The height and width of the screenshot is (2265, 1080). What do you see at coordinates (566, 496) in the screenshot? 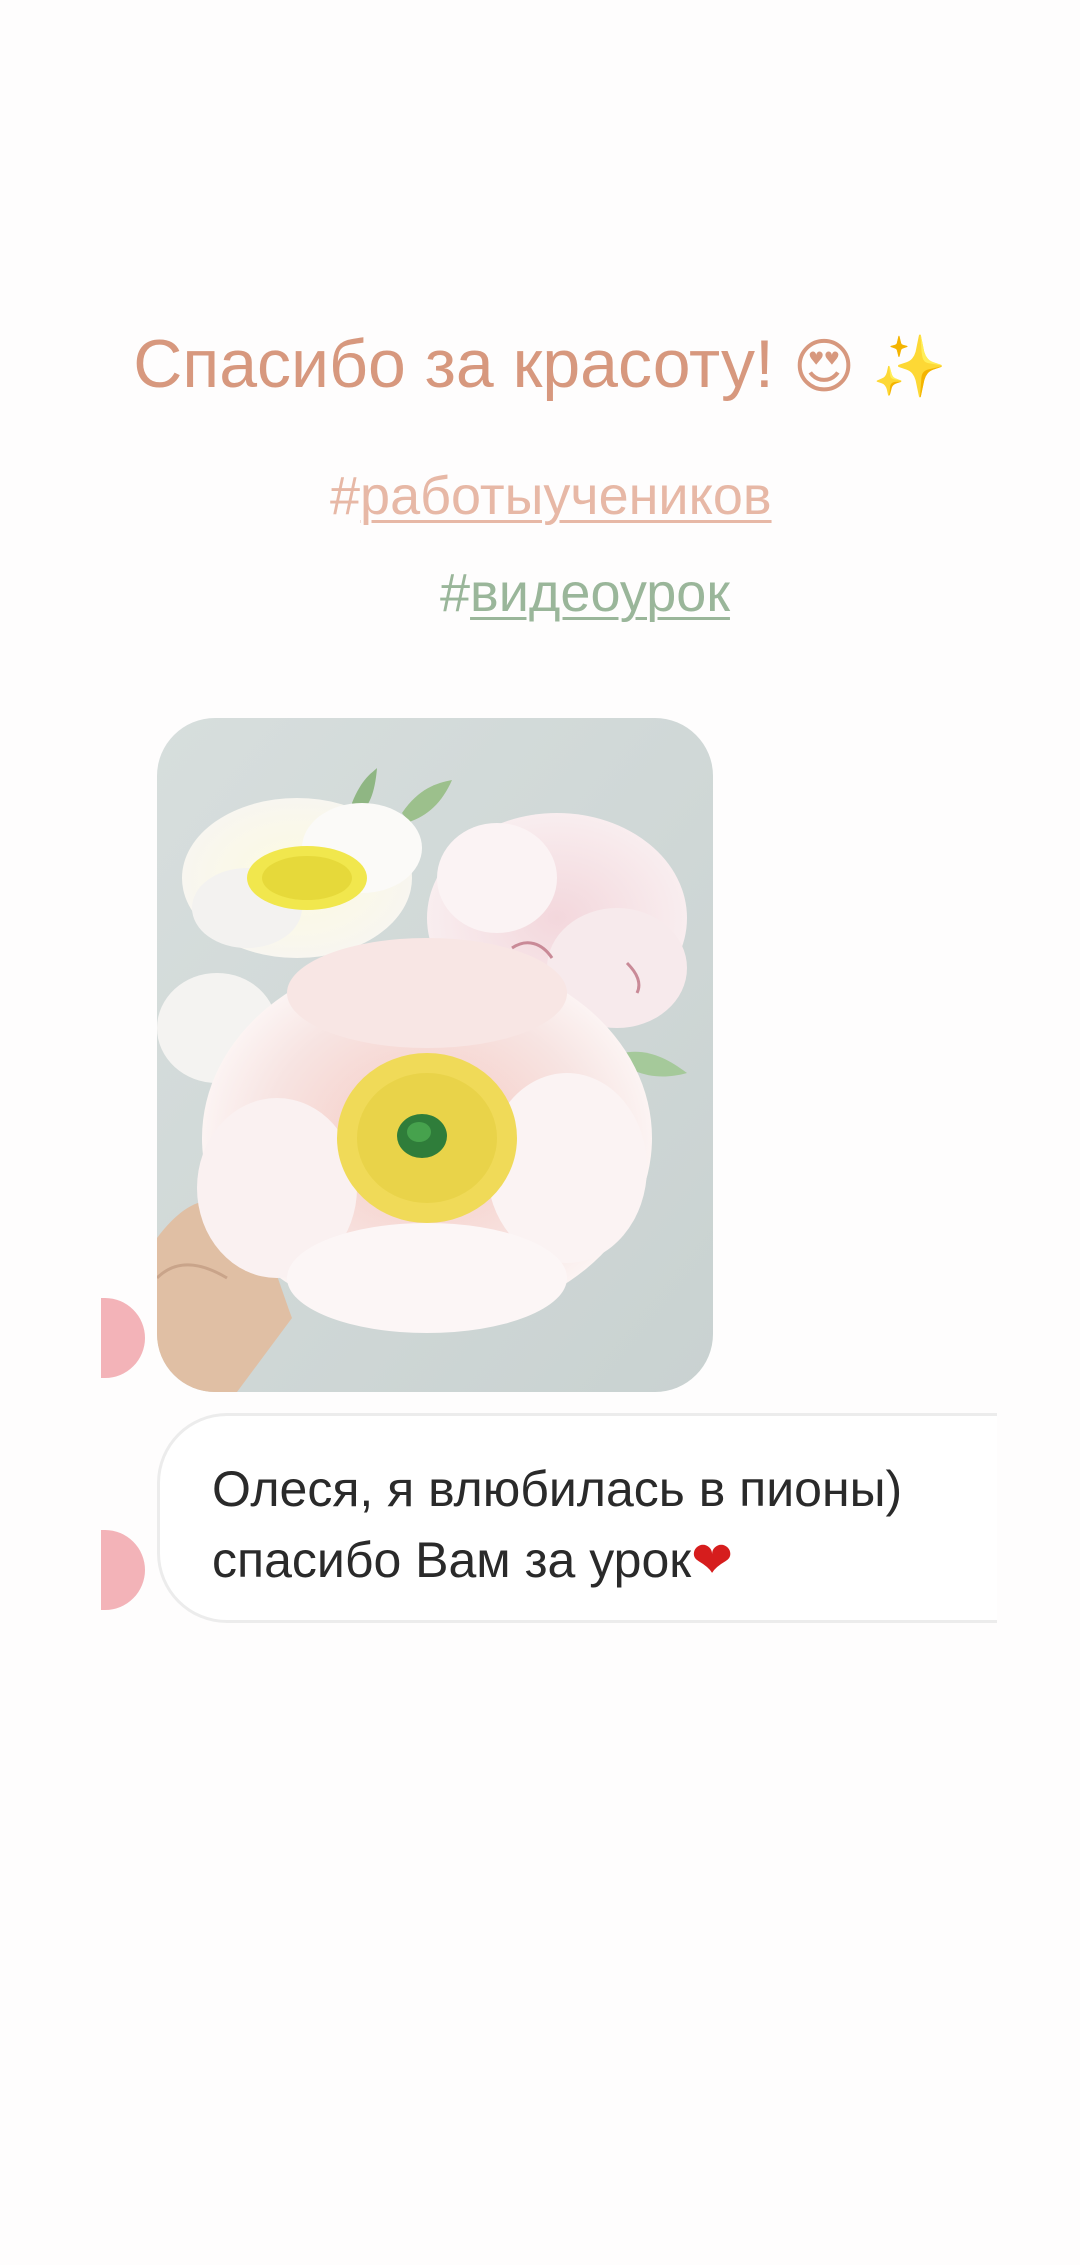
I see `hashtag-word: работыучеников` at bounding box center [566, 496].